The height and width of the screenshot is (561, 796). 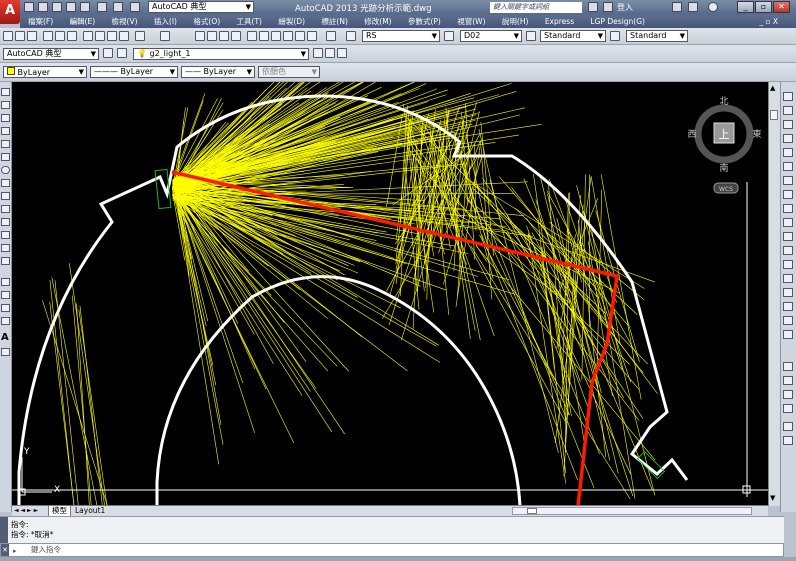 I want to click on multiline-text-icon: A, so click(x=5, y=337).